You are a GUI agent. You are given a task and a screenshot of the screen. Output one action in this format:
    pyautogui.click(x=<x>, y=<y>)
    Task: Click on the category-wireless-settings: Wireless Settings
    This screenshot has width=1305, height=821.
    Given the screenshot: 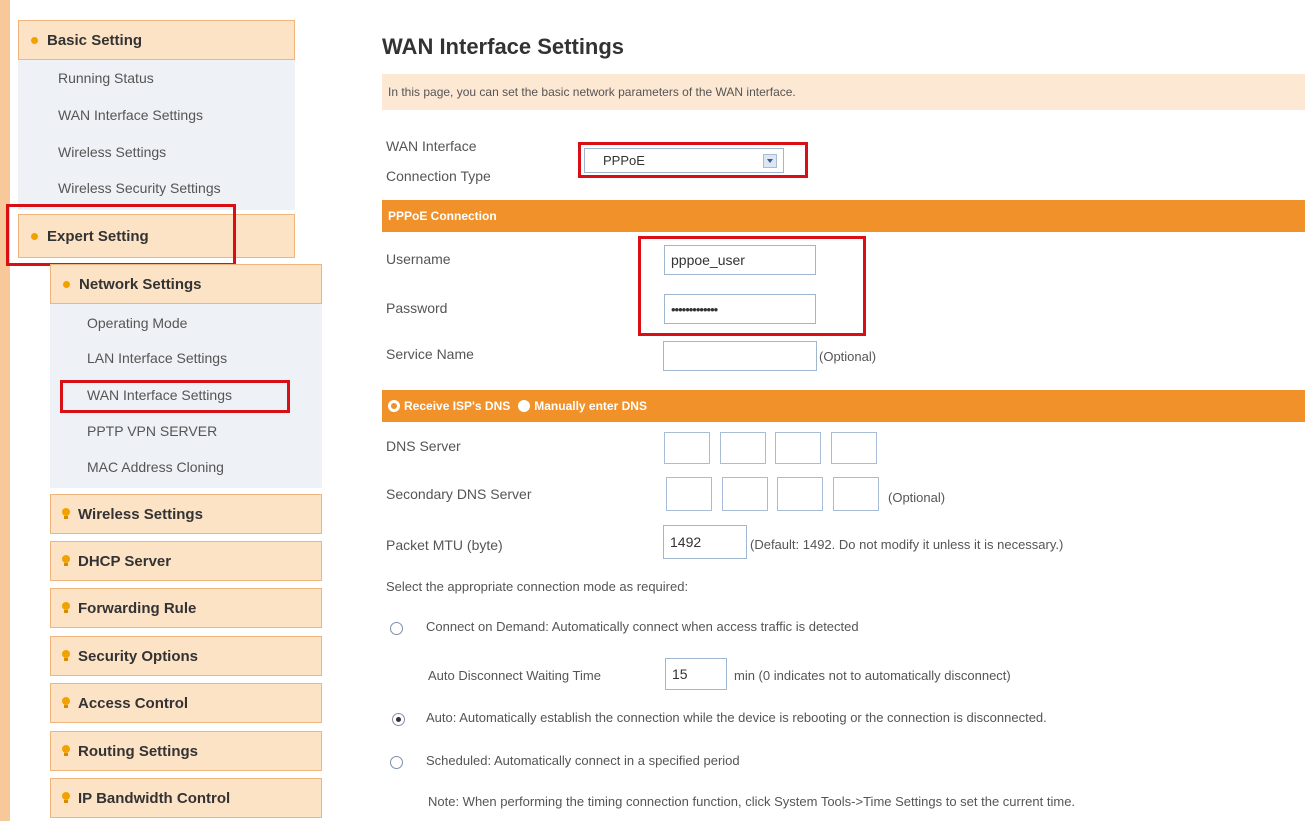 What is the action you would take?
    pyautogui.click(x=186, y=514)
    